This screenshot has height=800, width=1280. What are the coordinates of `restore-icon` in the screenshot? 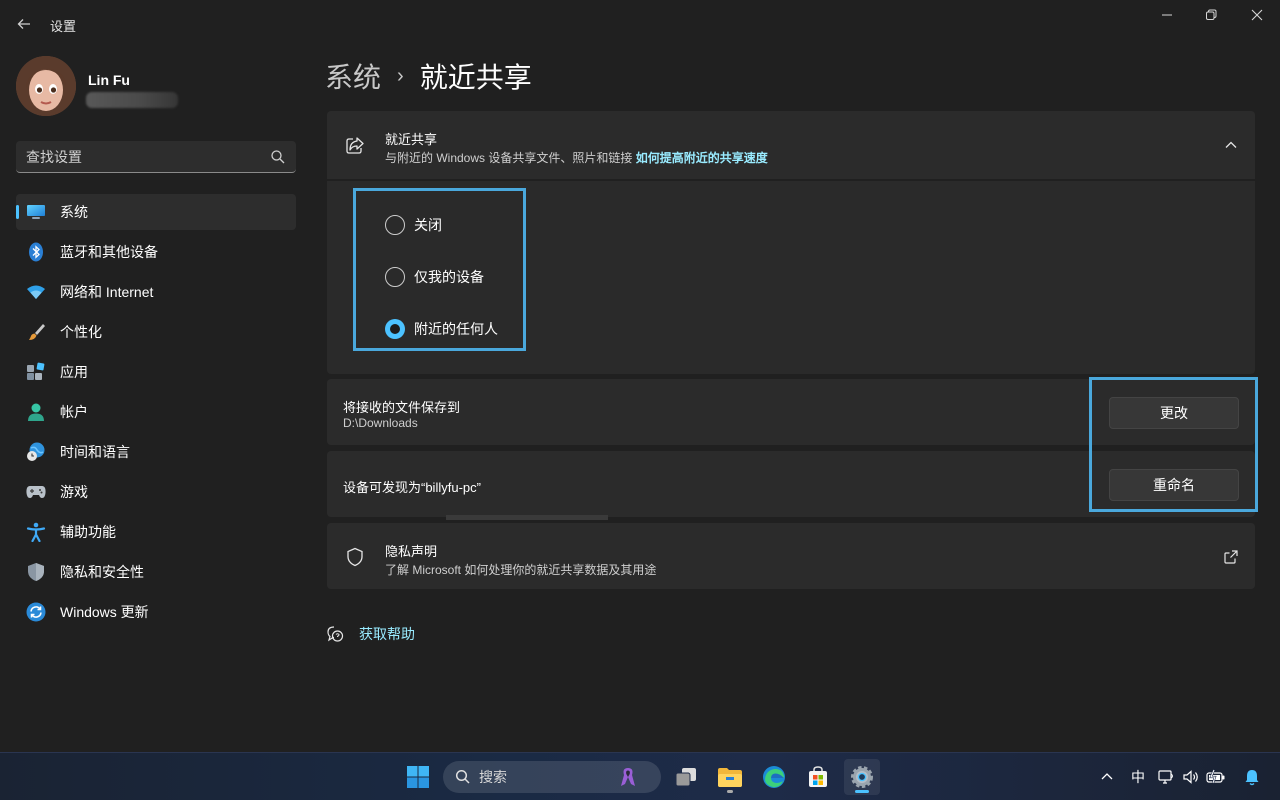 It's located at (1211, 14).